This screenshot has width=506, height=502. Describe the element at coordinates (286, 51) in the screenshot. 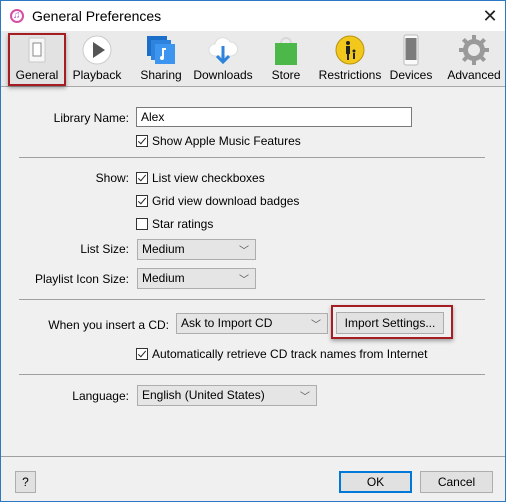

I see `shopping-bag-icon` at that location.